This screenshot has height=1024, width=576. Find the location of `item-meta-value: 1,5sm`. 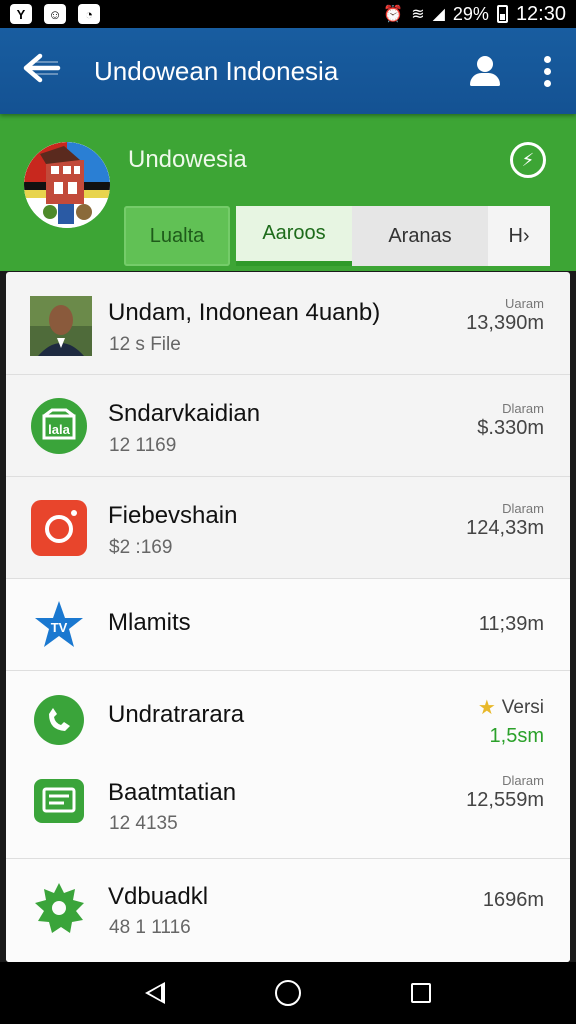

item-meta-value: 1,5sm is located at coordinates (516, 736).